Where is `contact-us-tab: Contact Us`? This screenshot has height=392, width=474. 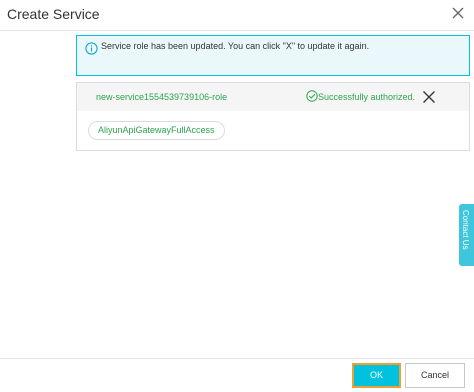 contact-us-tab: Contact Us is located at coordinates (466, 235).